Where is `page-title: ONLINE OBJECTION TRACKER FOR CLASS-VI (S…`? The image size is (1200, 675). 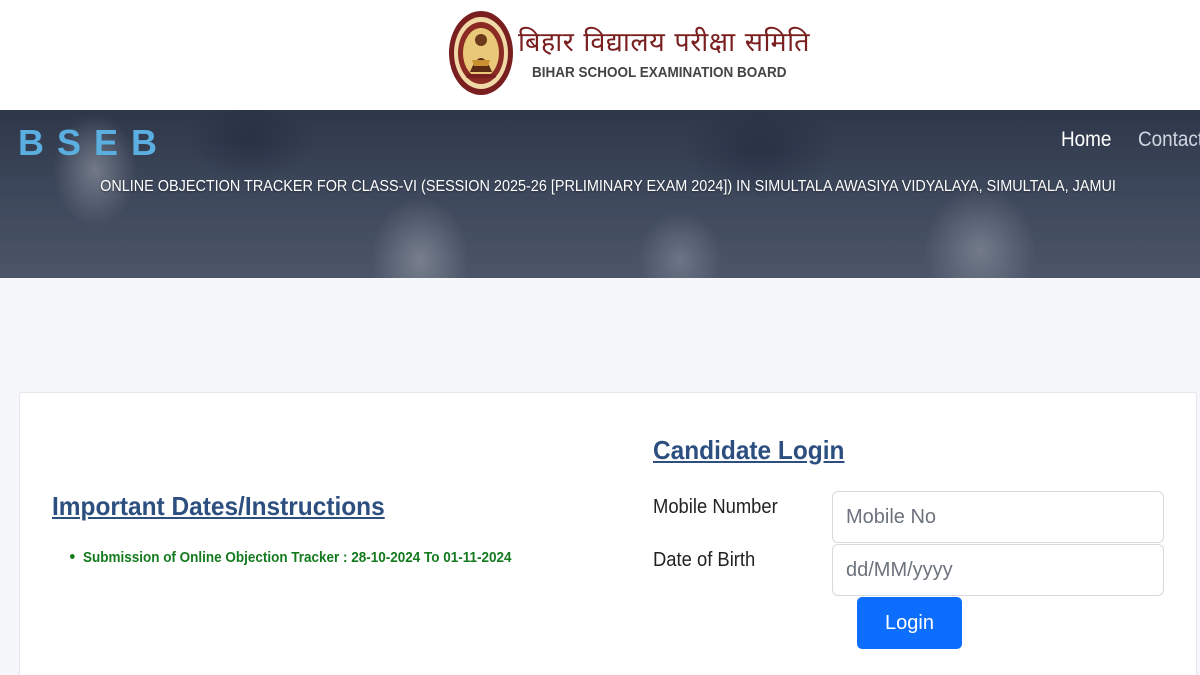
page-title: ONLINE OBJECTION TRACKER FOR CLASS-VI (S… is located at coordinates (608, 186).